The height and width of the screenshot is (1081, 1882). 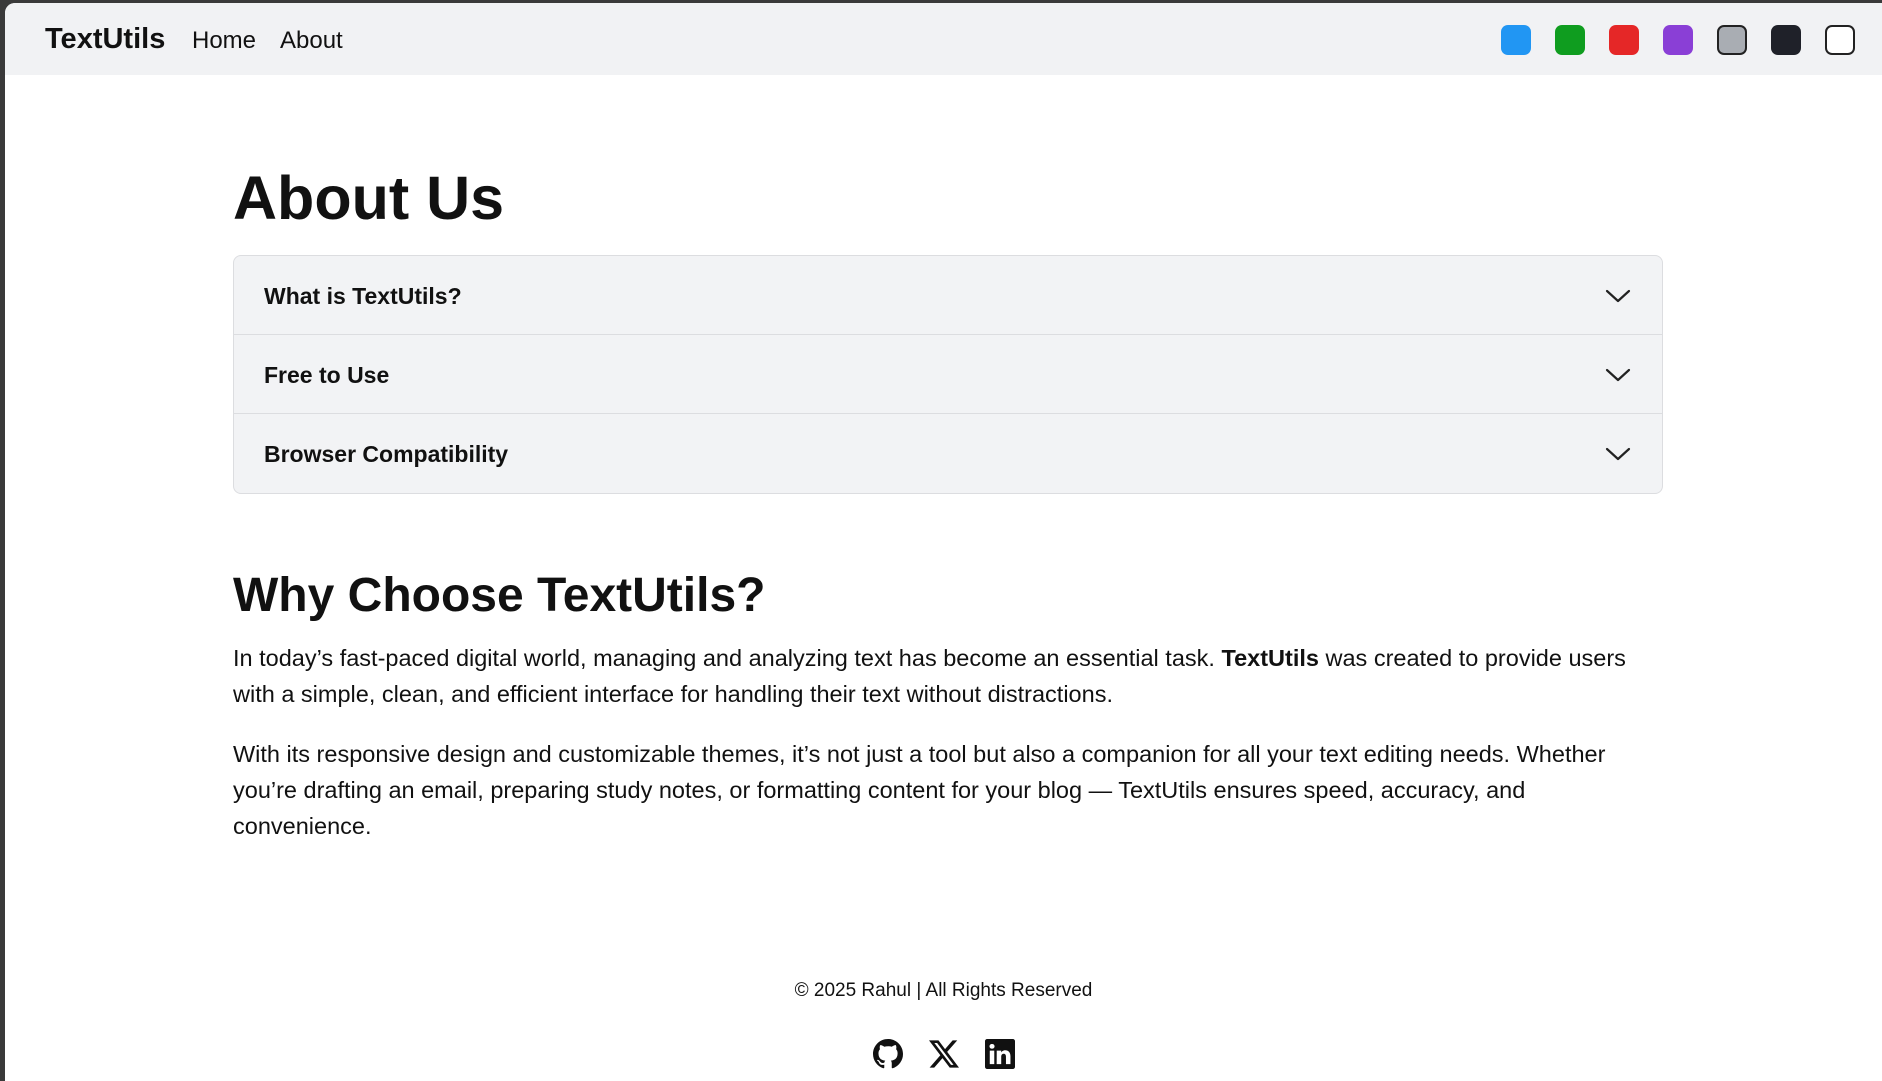 What do you see at coordinates (1786, 40) in the screenshot?
I see `theme-swatch-dark` at bounding box center [1786, 40].